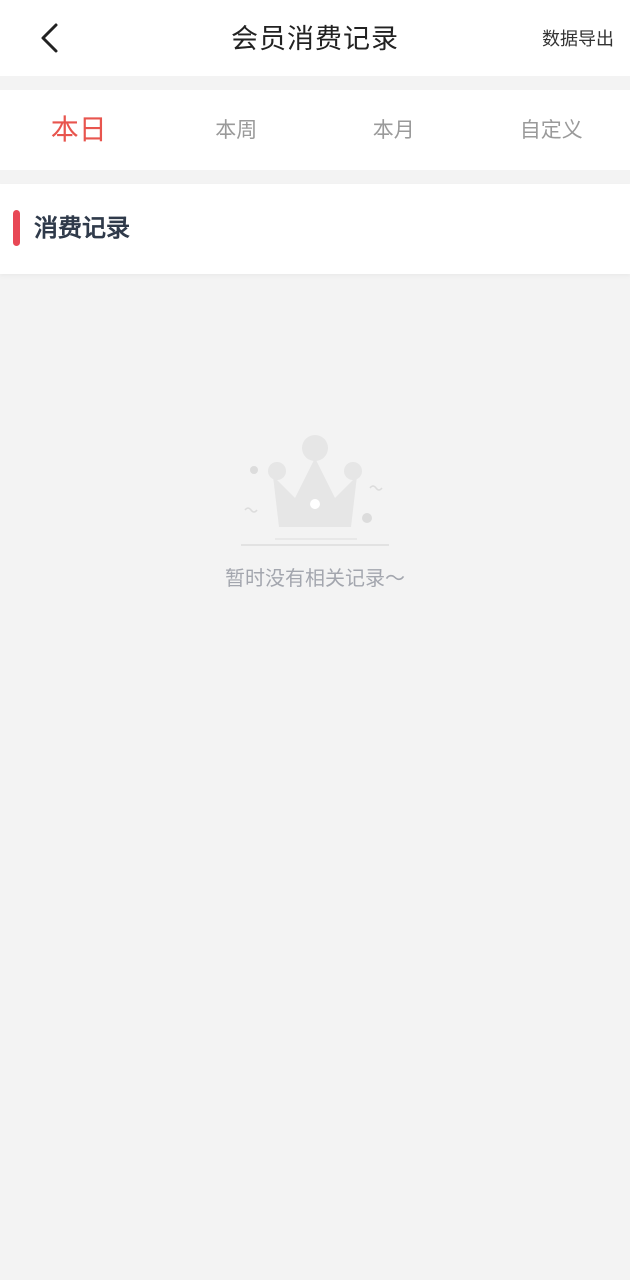 Image resolution: width=630 pixels, height=1280 pixels. I want to click on export-data-button: 数据导出, so click(578, 40).